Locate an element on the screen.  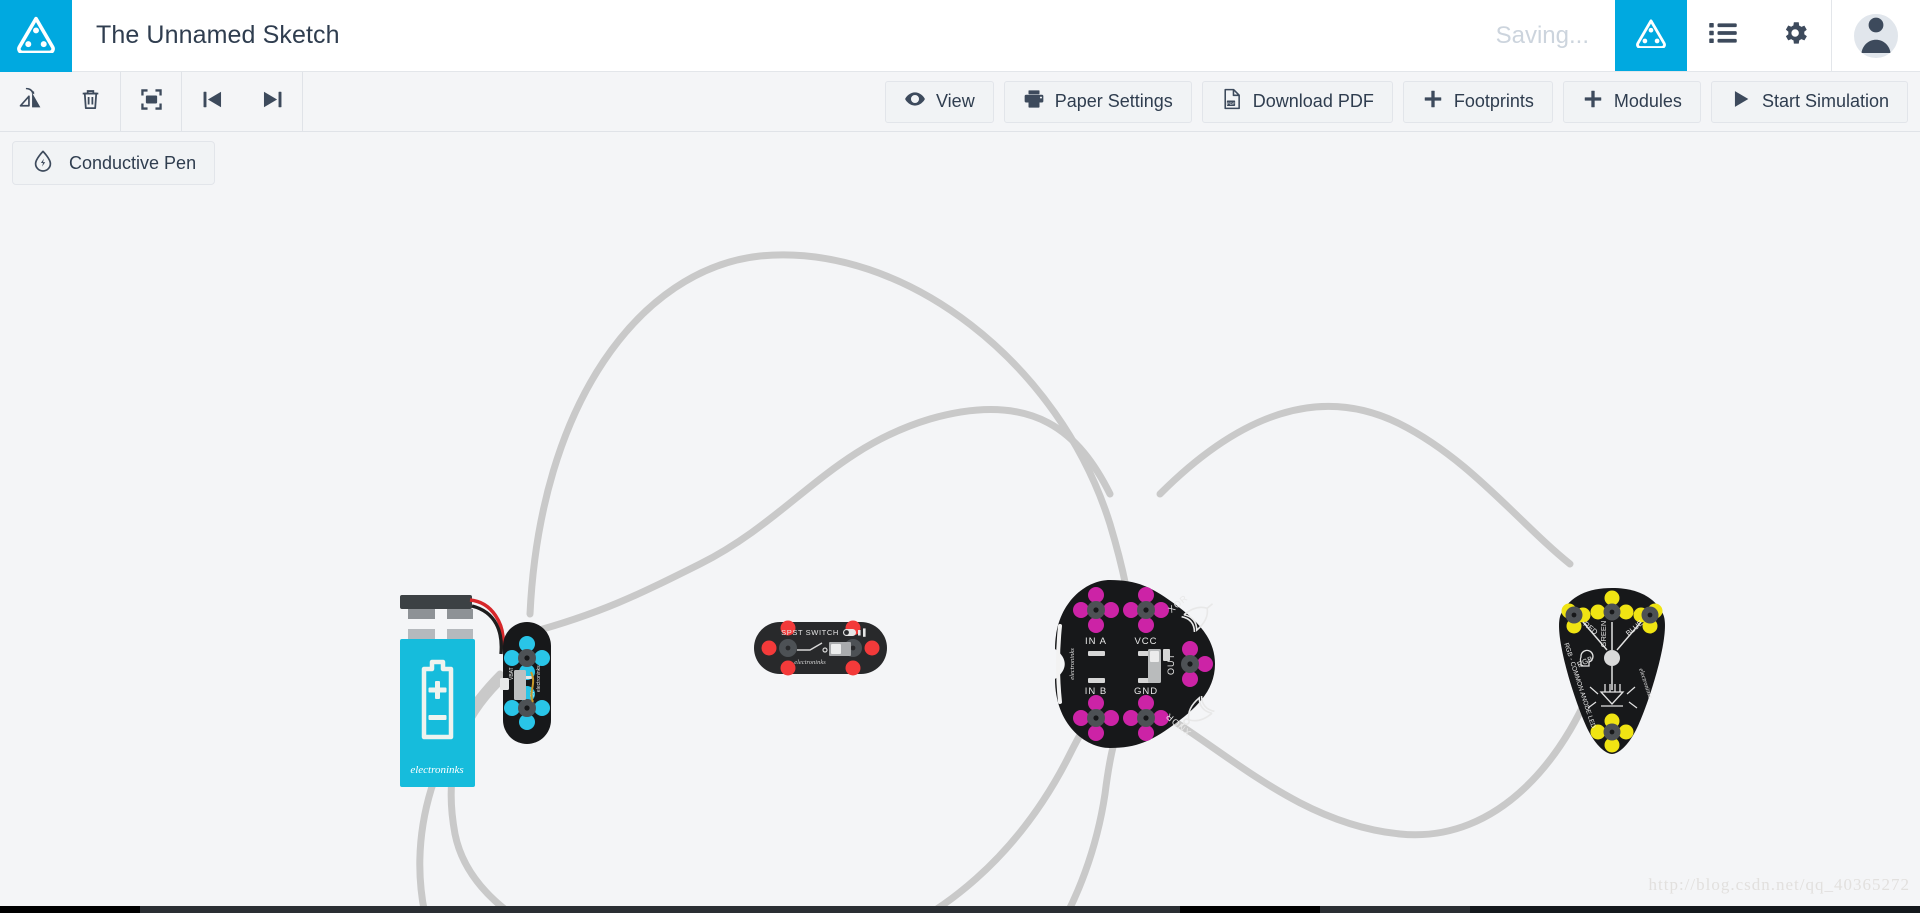
paper-settings-button: Paper Settings is located at coordinates (1097, 101).